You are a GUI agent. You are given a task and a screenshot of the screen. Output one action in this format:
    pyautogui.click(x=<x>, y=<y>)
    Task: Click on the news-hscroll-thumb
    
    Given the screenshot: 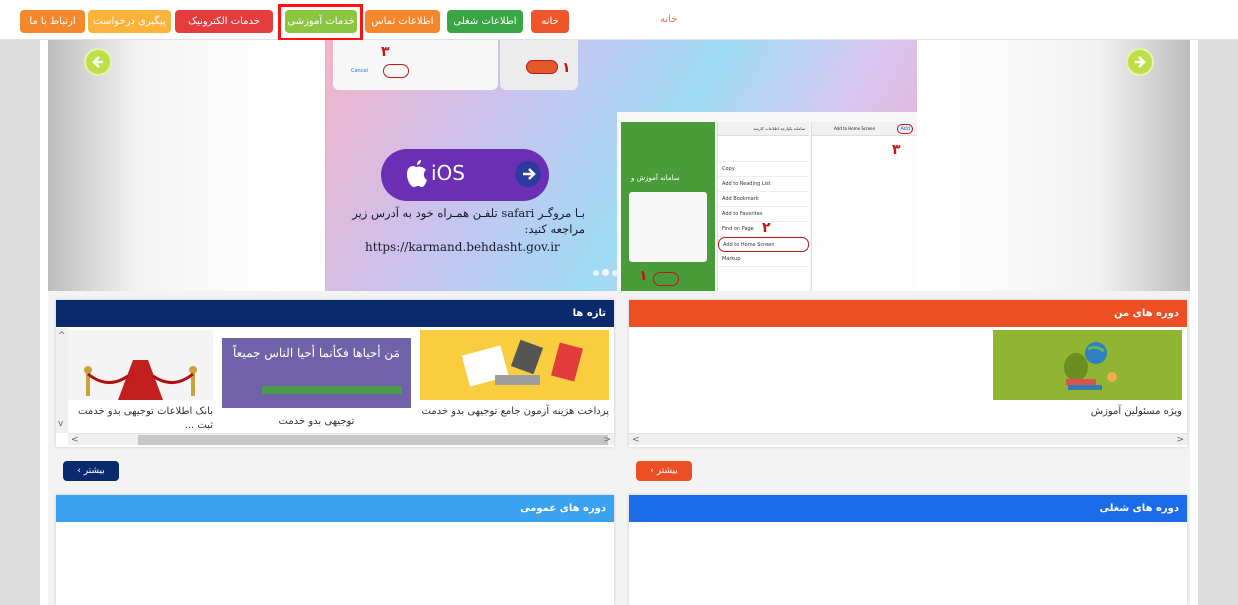 What is the action you would take?
    pyautogui.click(x=373, y=440)
    